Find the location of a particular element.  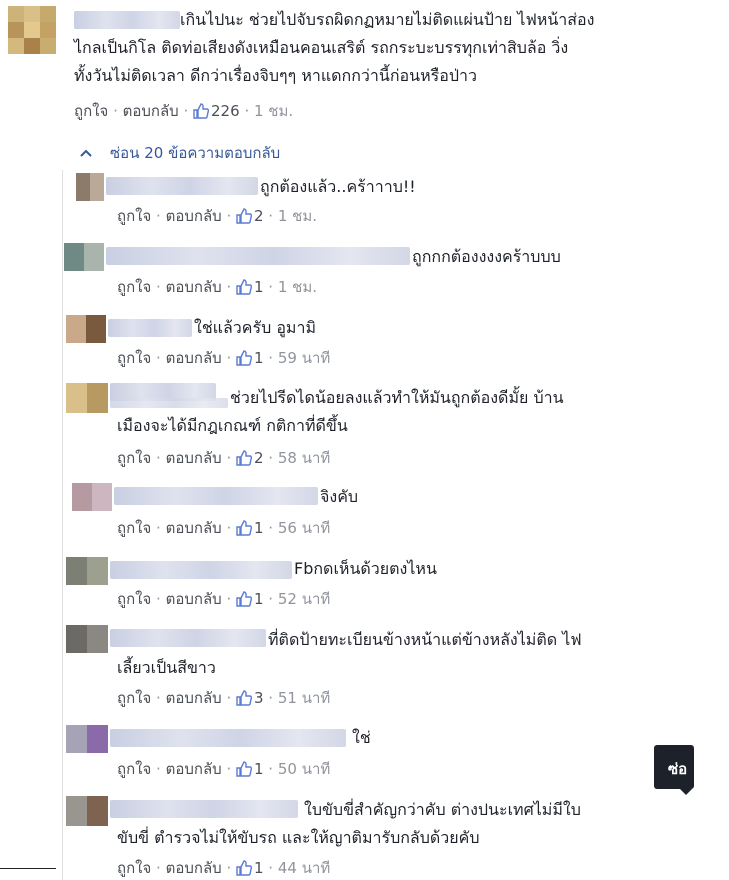

reply-actions: ถูกใจ · ตอบกลับ · 1 · 59 นาที is located at coordinates (224, 358).